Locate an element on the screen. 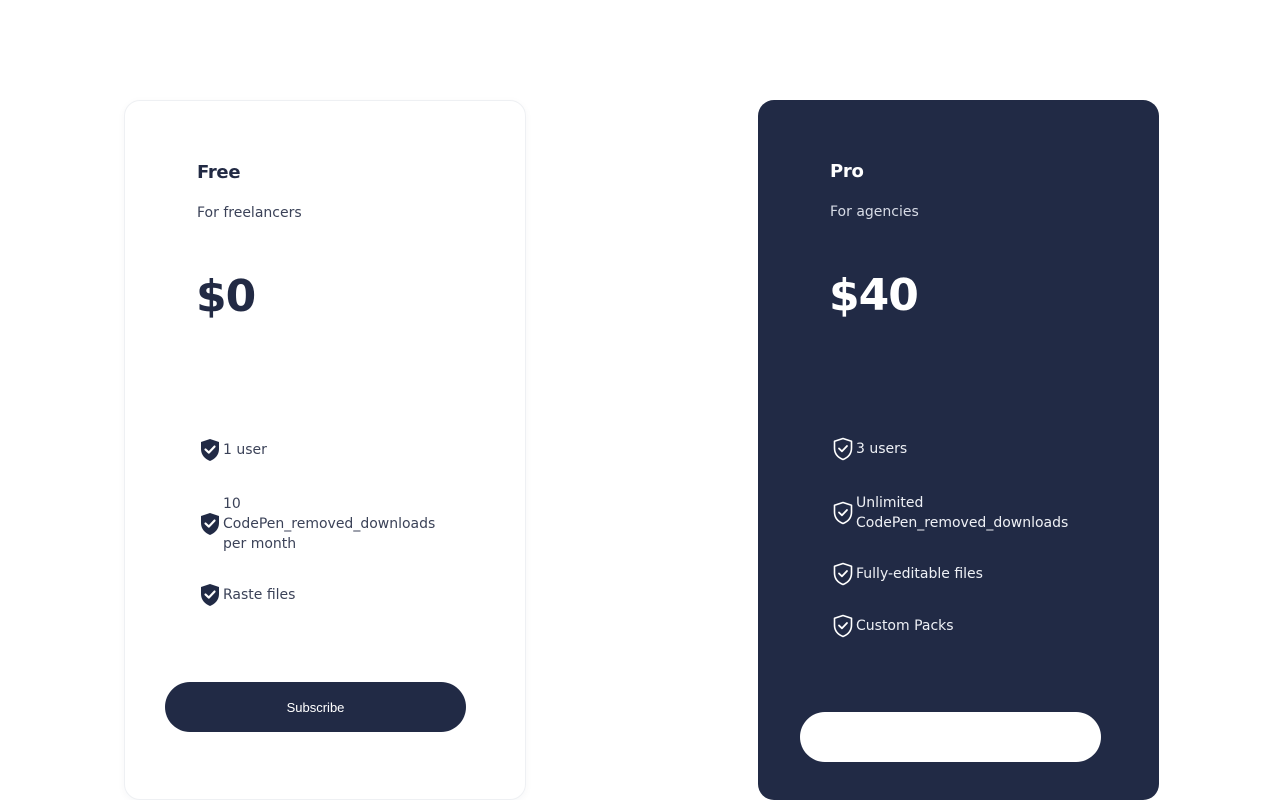 This screenshot has width=1283, height=800. plan-subtitle: For agencies is located at coordinates (874, 212).